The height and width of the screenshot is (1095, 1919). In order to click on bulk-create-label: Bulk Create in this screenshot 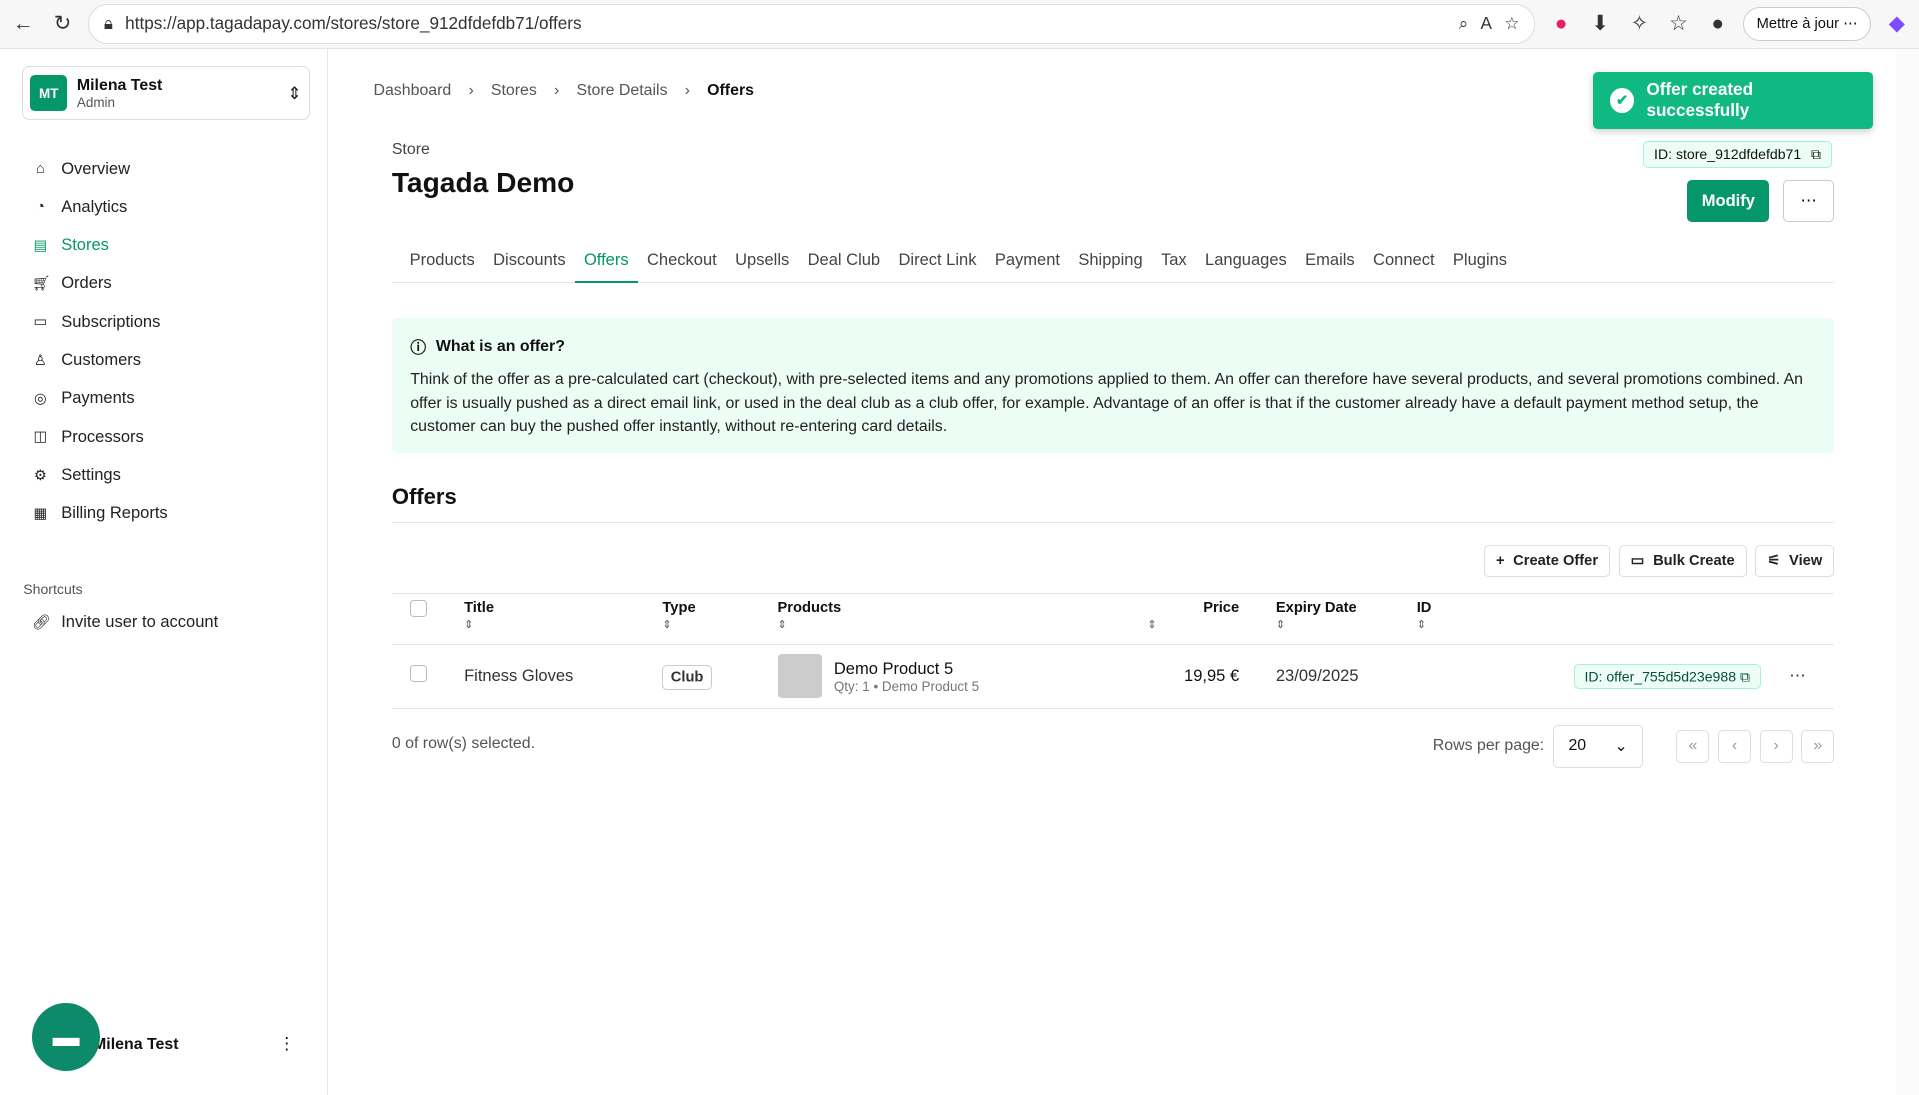, I will do `click(1694, 560)`.